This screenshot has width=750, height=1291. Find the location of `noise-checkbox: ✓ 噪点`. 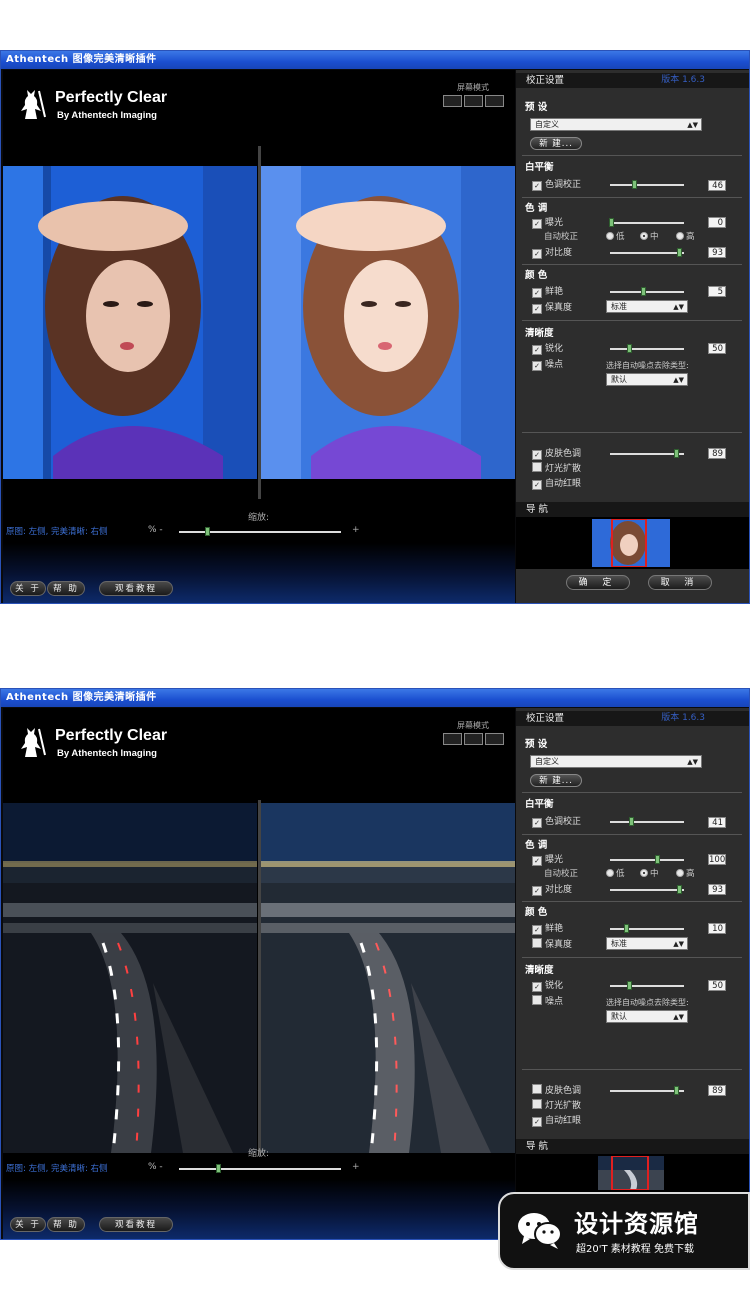

noise-checkbox: ✓ 噪点 is located at coordinates (547, 364).